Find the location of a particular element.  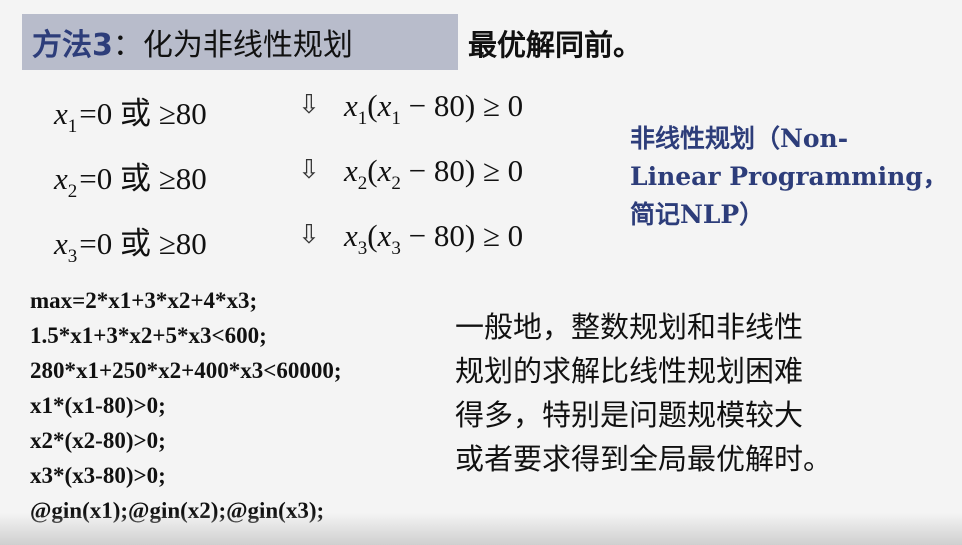

inequality-row: x2(x2 − 80) ≥ 0 is located at coordinates (434, 173).